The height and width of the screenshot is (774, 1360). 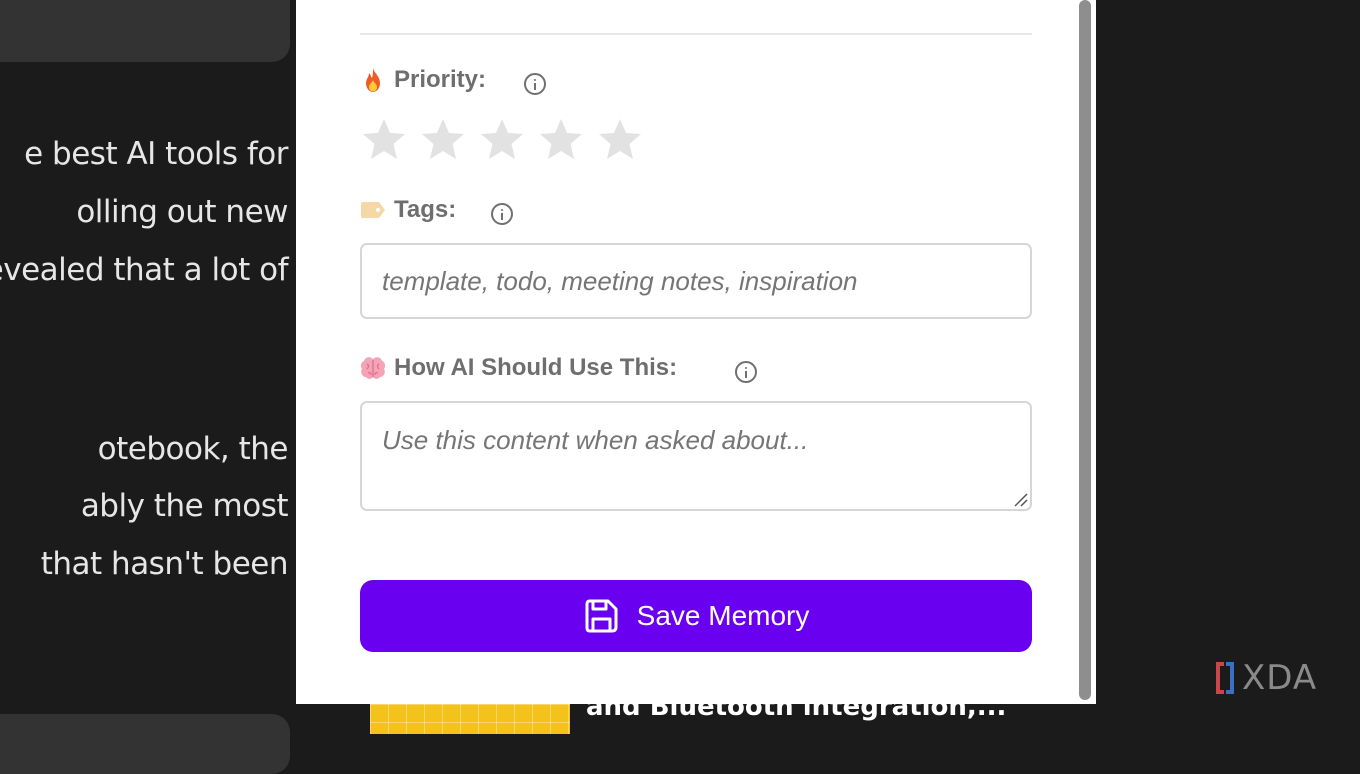 I want to click on article-card-bottom, so click(x=145, y=744).